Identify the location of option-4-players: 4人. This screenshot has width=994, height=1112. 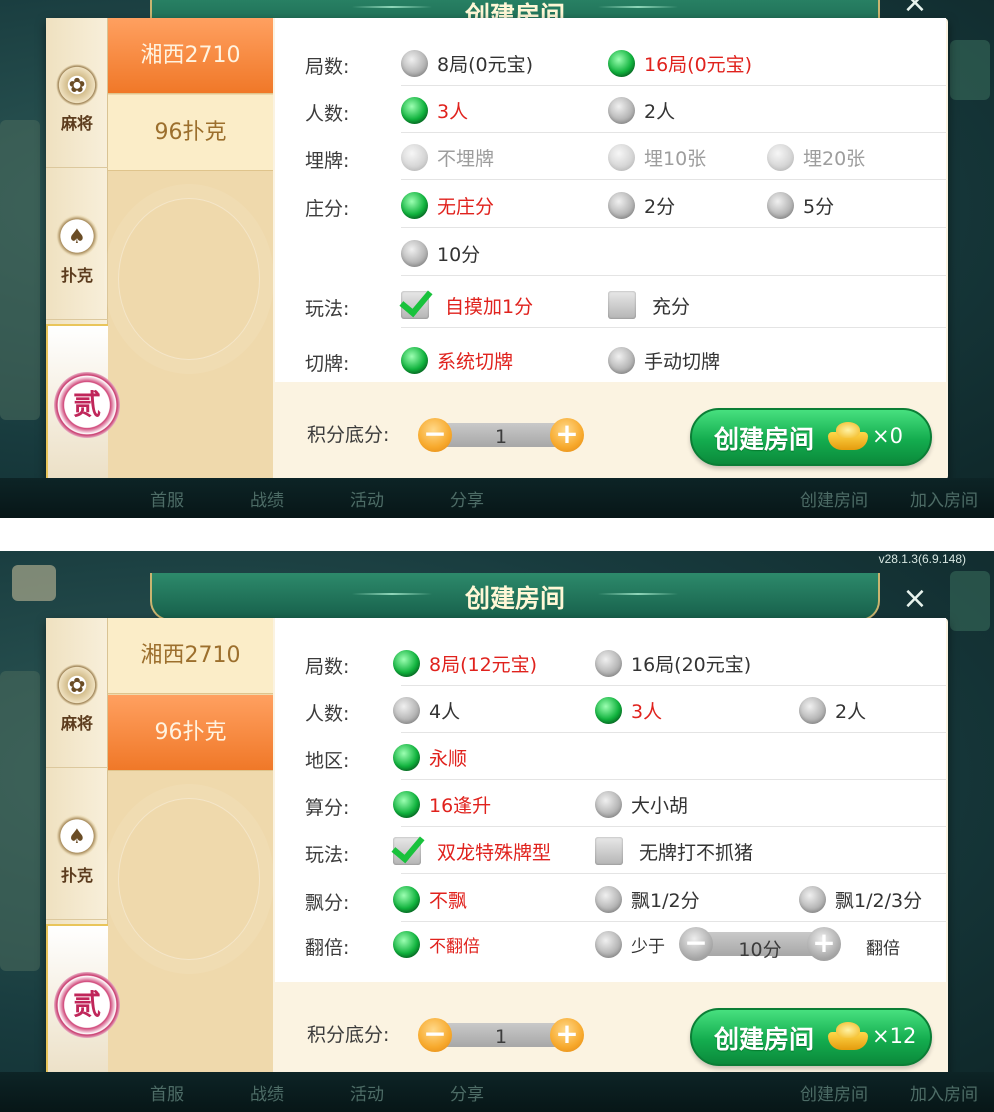
(426, 710).